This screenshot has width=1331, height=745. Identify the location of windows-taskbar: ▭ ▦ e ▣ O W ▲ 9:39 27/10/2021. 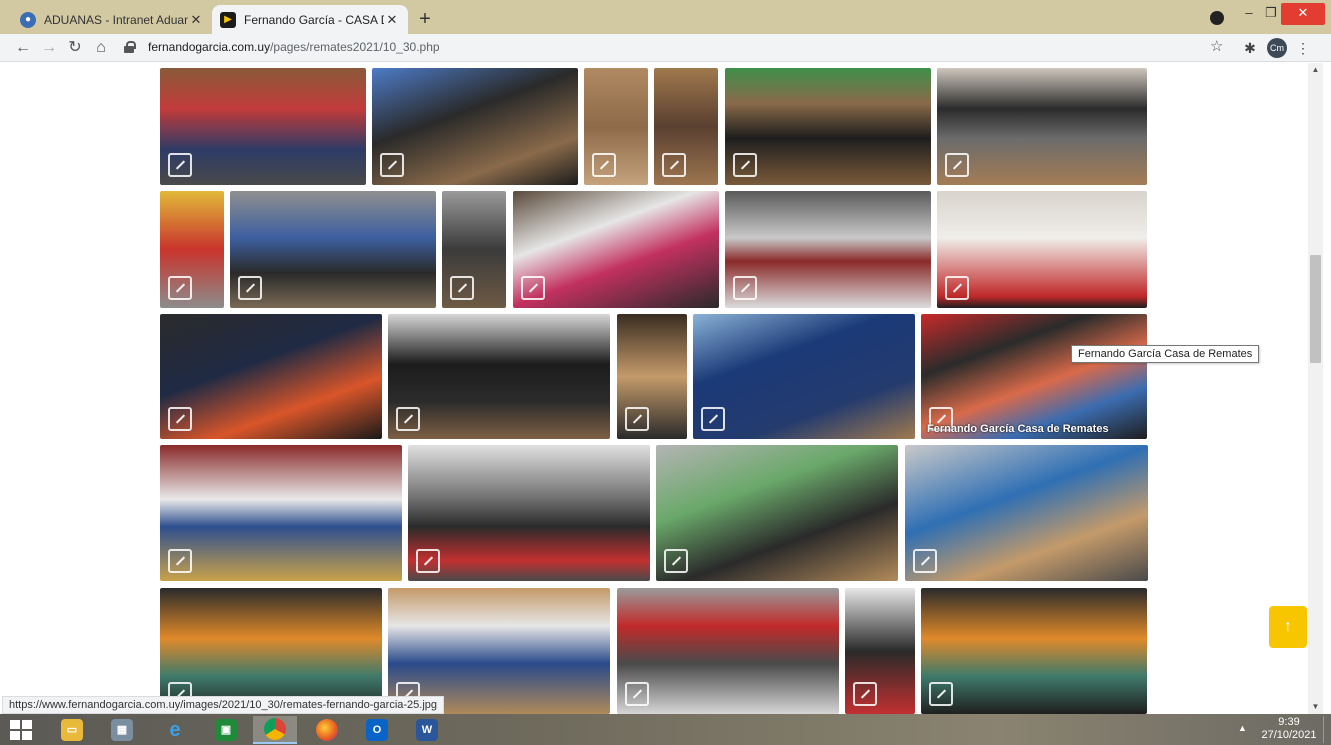
(665, 729).